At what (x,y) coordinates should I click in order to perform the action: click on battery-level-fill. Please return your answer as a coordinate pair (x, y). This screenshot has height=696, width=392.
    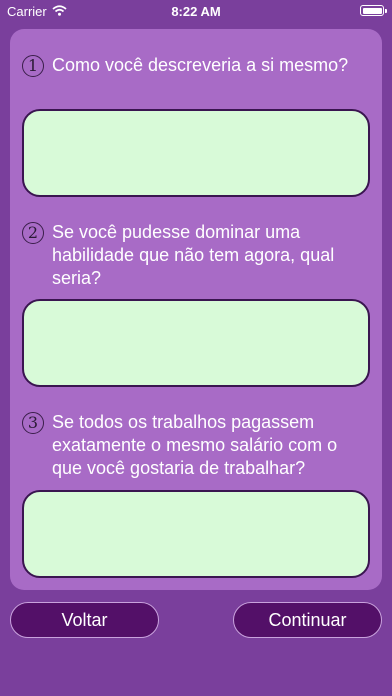
    Looking at the image, I should click on (372, 10).